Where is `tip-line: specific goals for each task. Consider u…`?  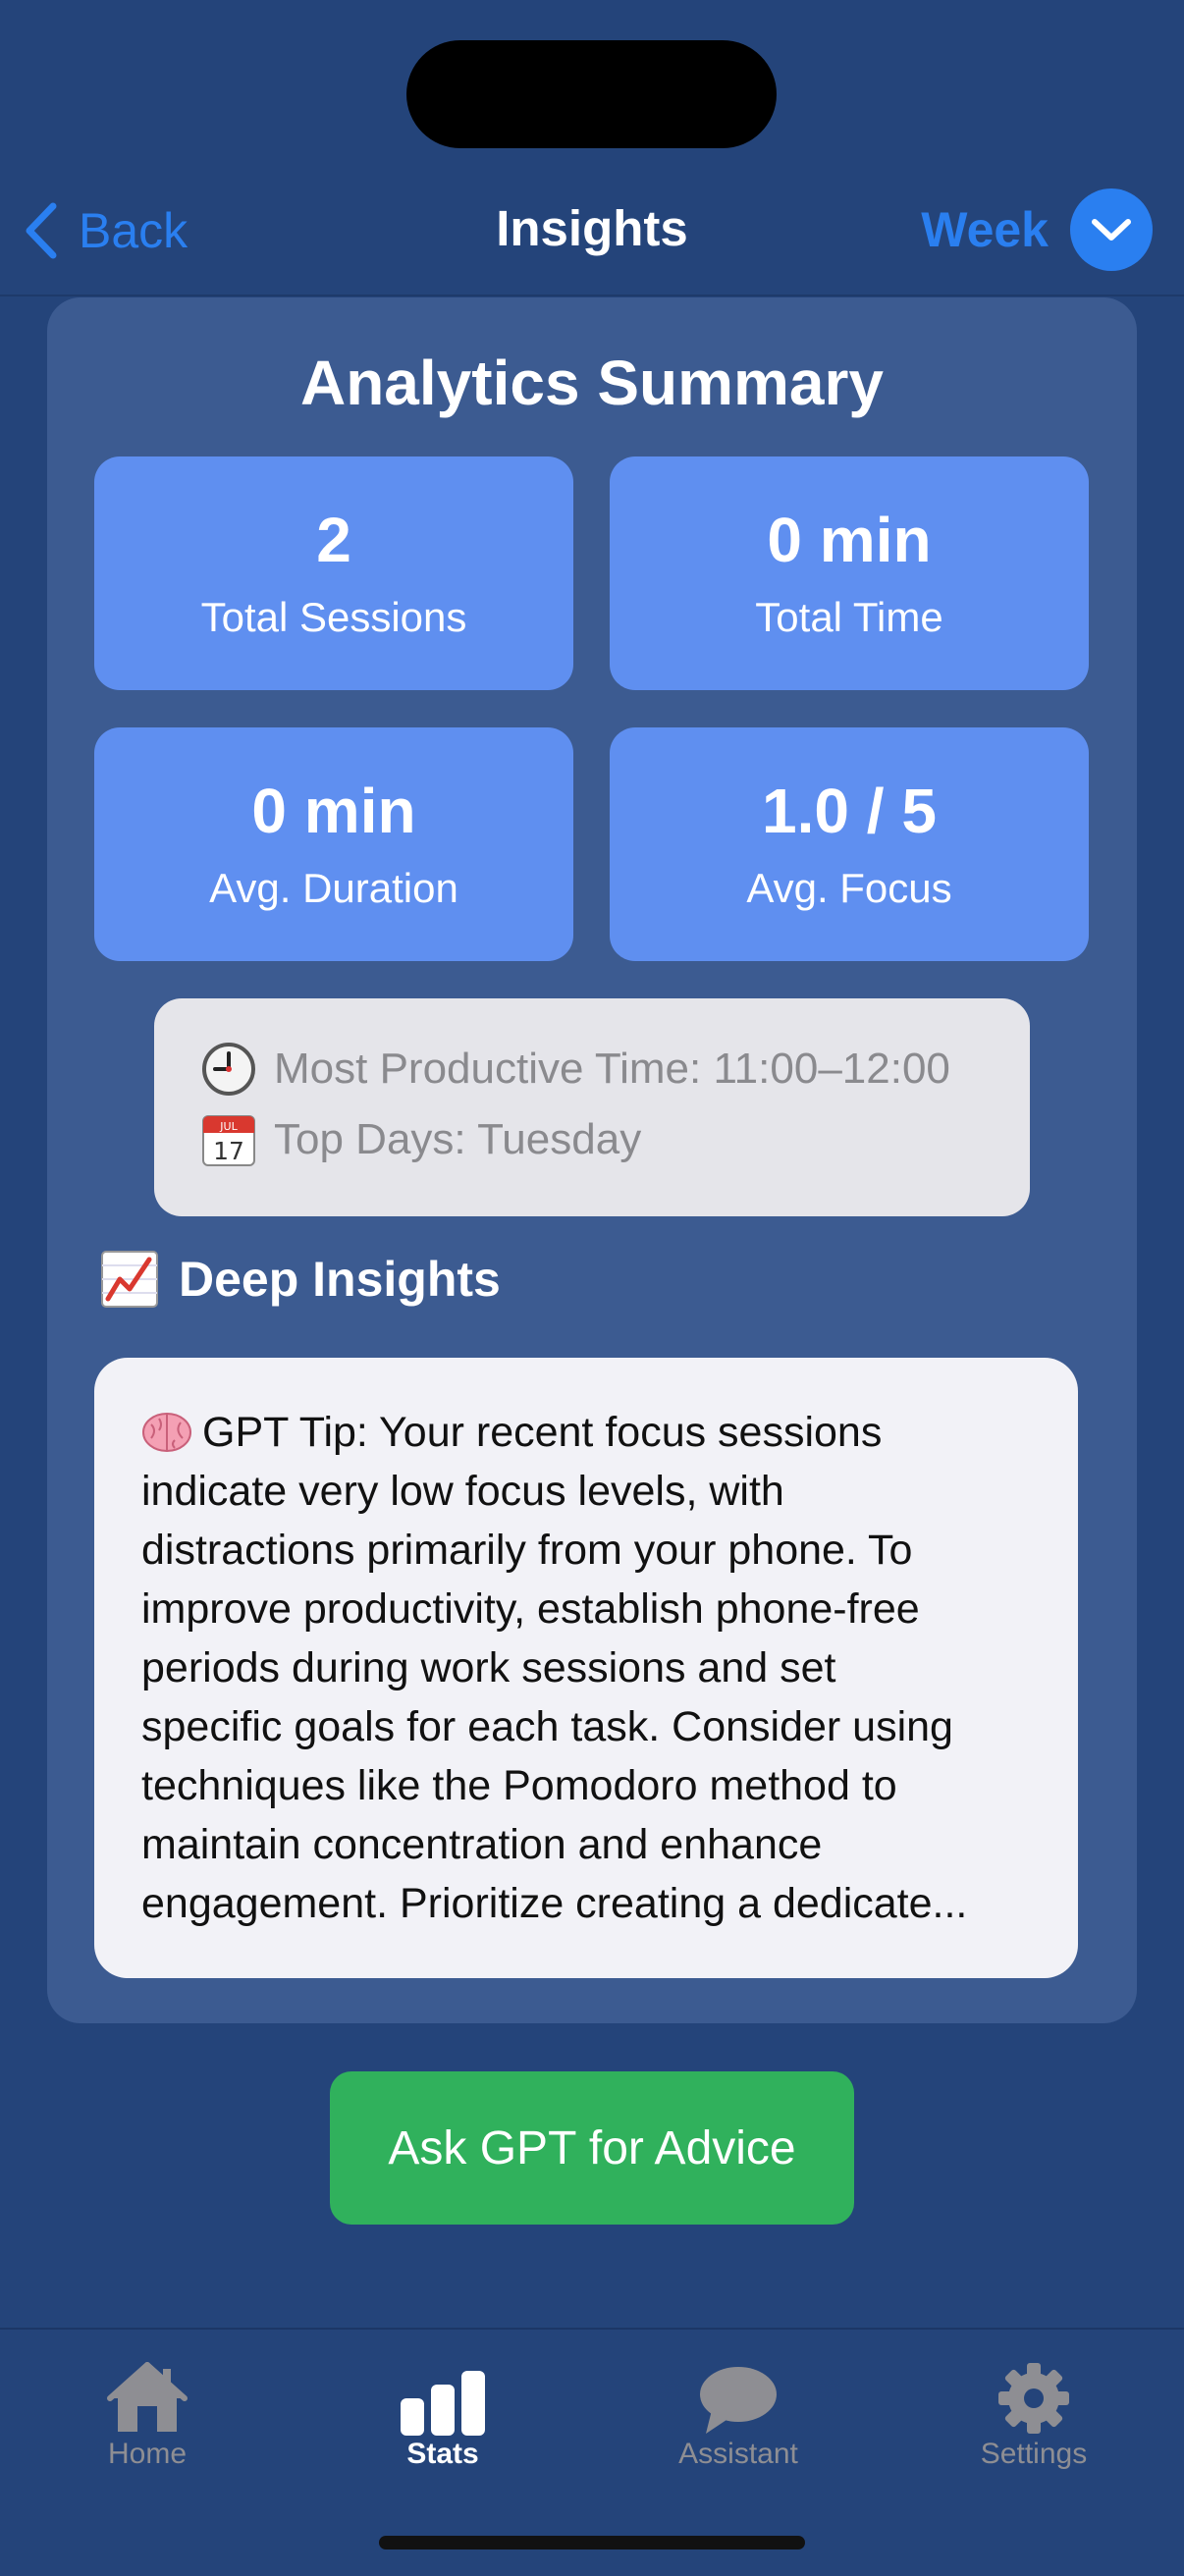
tip-line: specific goals for each task. Consider u… is located at coordinates (547, 1726).